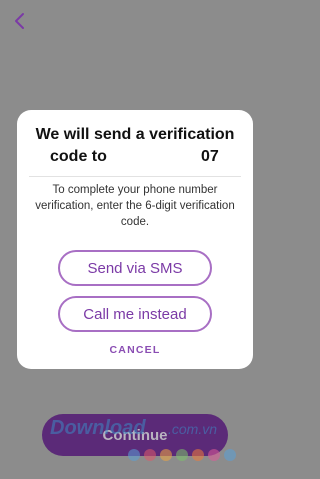 The image size is (320, 479). What do you see at coordinates (135, 350) in the screenshot?
I see `cancel-button: CANCEL` at bounding box center [135, 350].